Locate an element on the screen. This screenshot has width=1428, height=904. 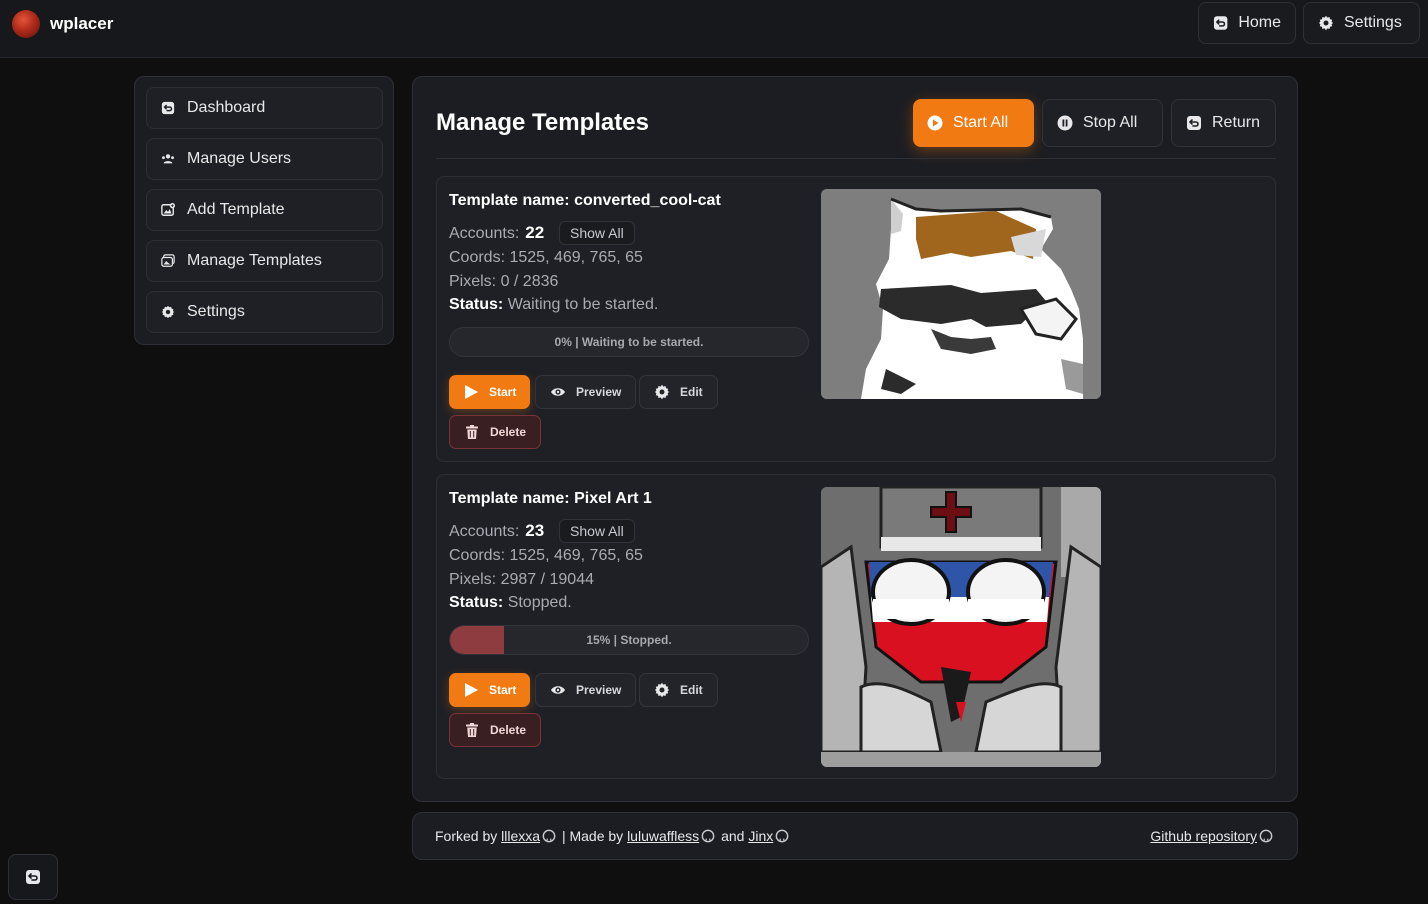
progress-bar: 15% | Stopped. is located at coordinates (629, 640).